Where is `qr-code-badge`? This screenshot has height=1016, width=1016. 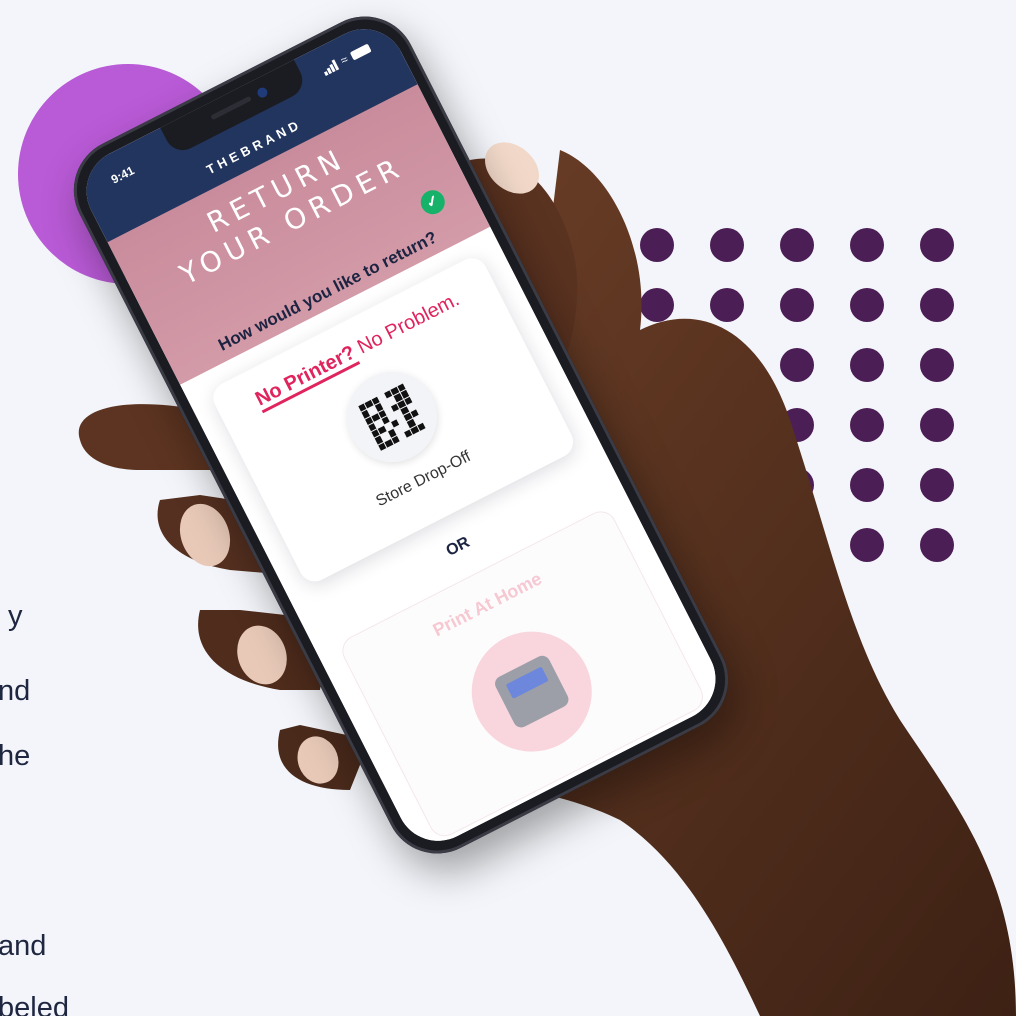 qr-code-badge is located at coordinates (392, 417).